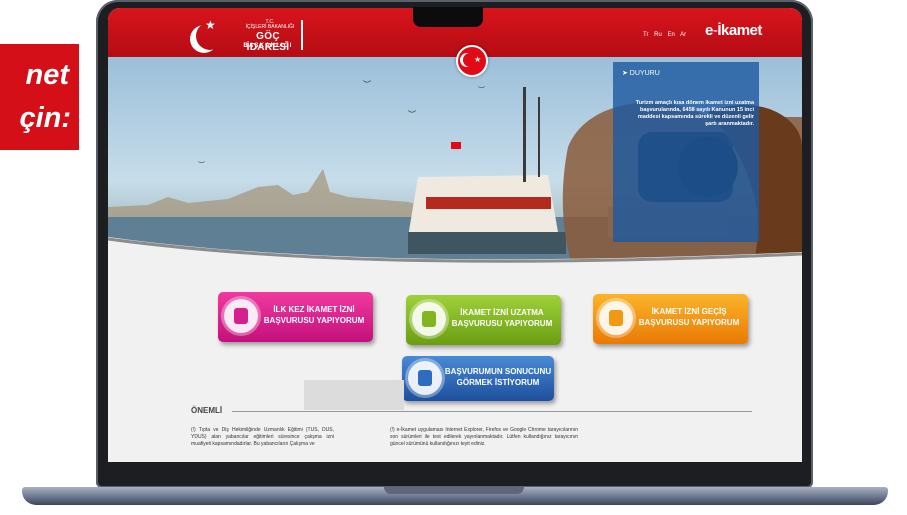  I want to click on transfer-icon, so click(616, 318).